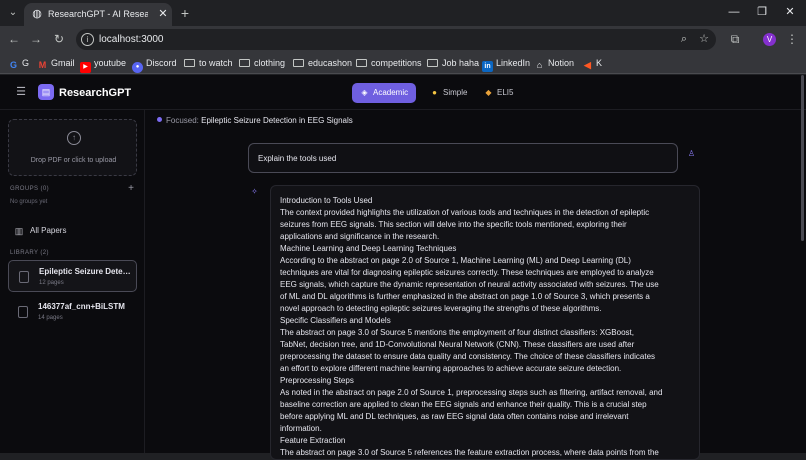 The image size is (806, 460). What do you see at coordinates (131, 39) in the screenshot?
I see `address-url: localhost:3000` at bounding box center [131, 39].